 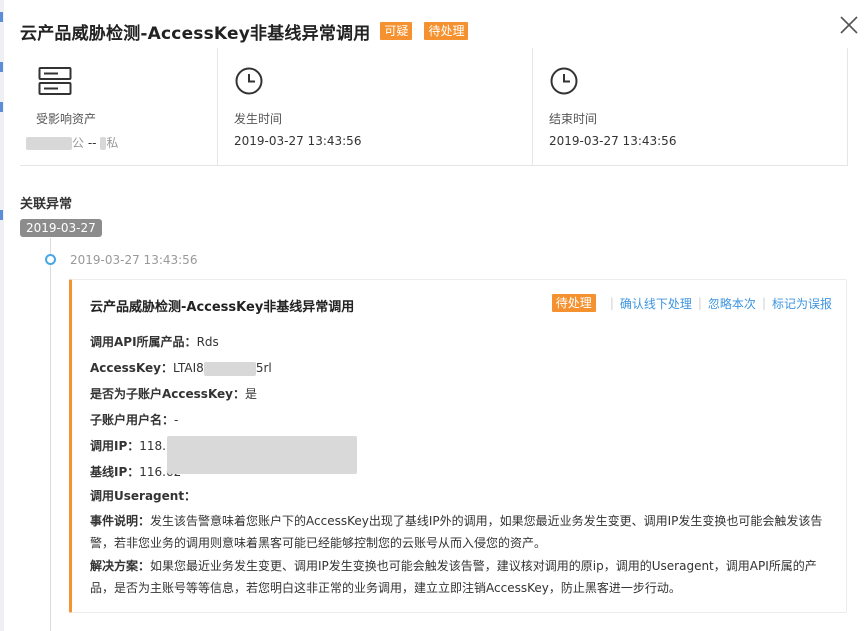 I want to click on server-icon, so click(x=55, y=81).